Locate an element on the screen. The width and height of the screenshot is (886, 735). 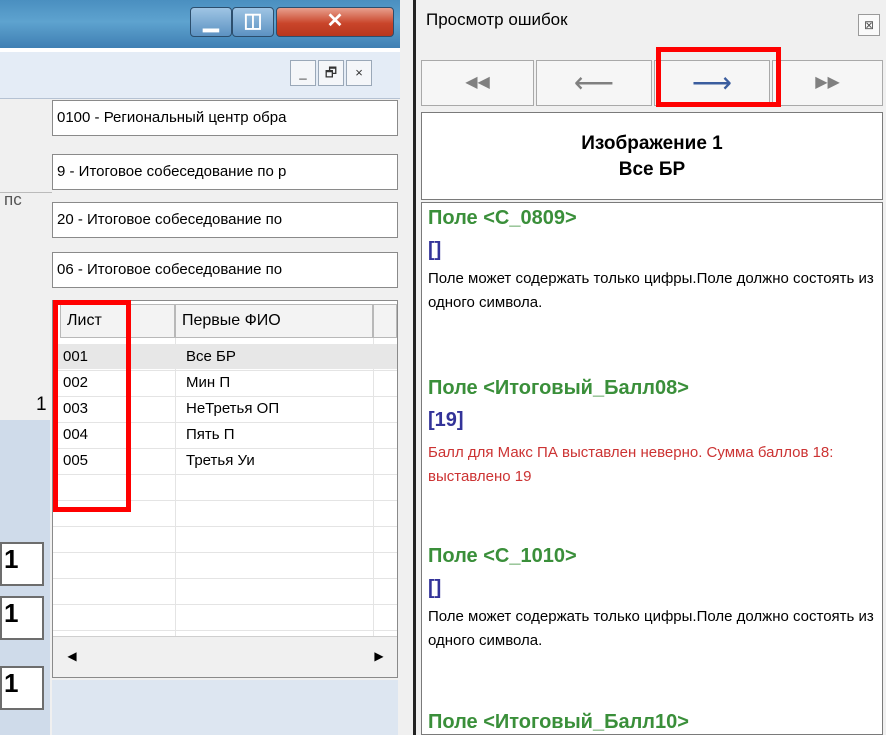
cell-name: Пять П is located at coordinates (210, 434).